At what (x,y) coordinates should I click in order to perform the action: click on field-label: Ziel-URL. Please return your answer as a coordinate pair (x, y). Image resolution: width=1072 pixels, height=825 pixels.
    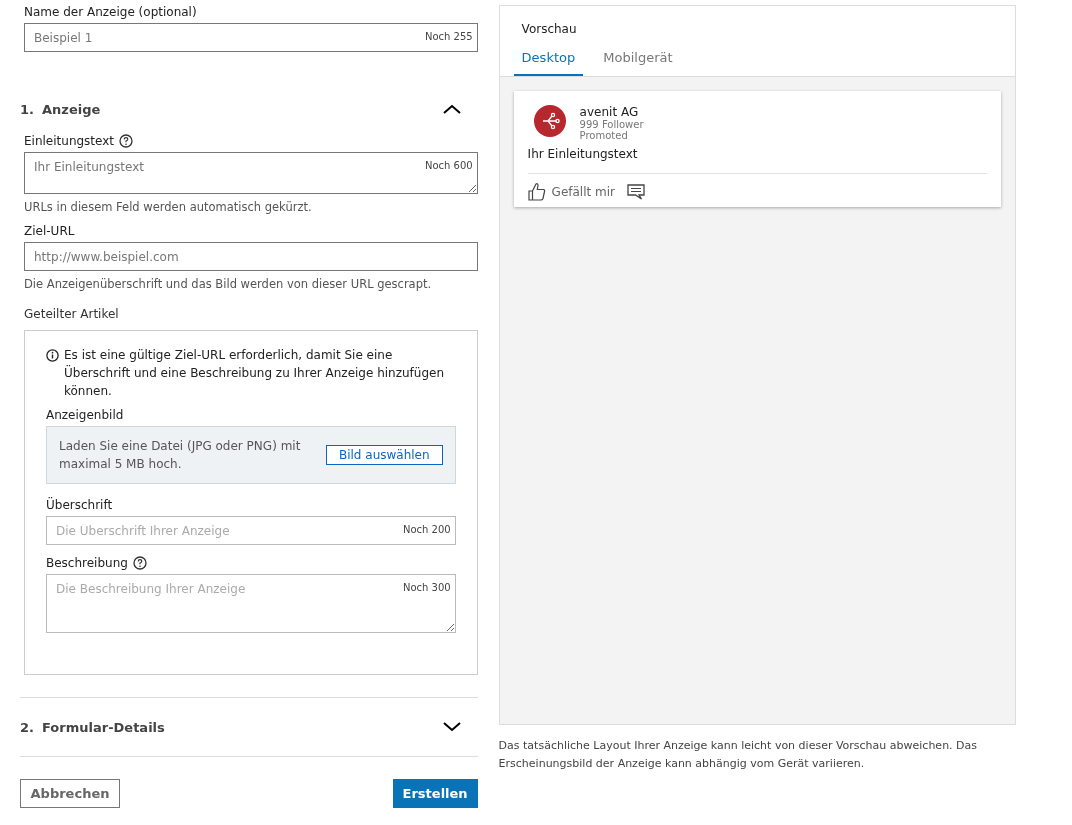
    Looking at the image, I should click on (50, 231).